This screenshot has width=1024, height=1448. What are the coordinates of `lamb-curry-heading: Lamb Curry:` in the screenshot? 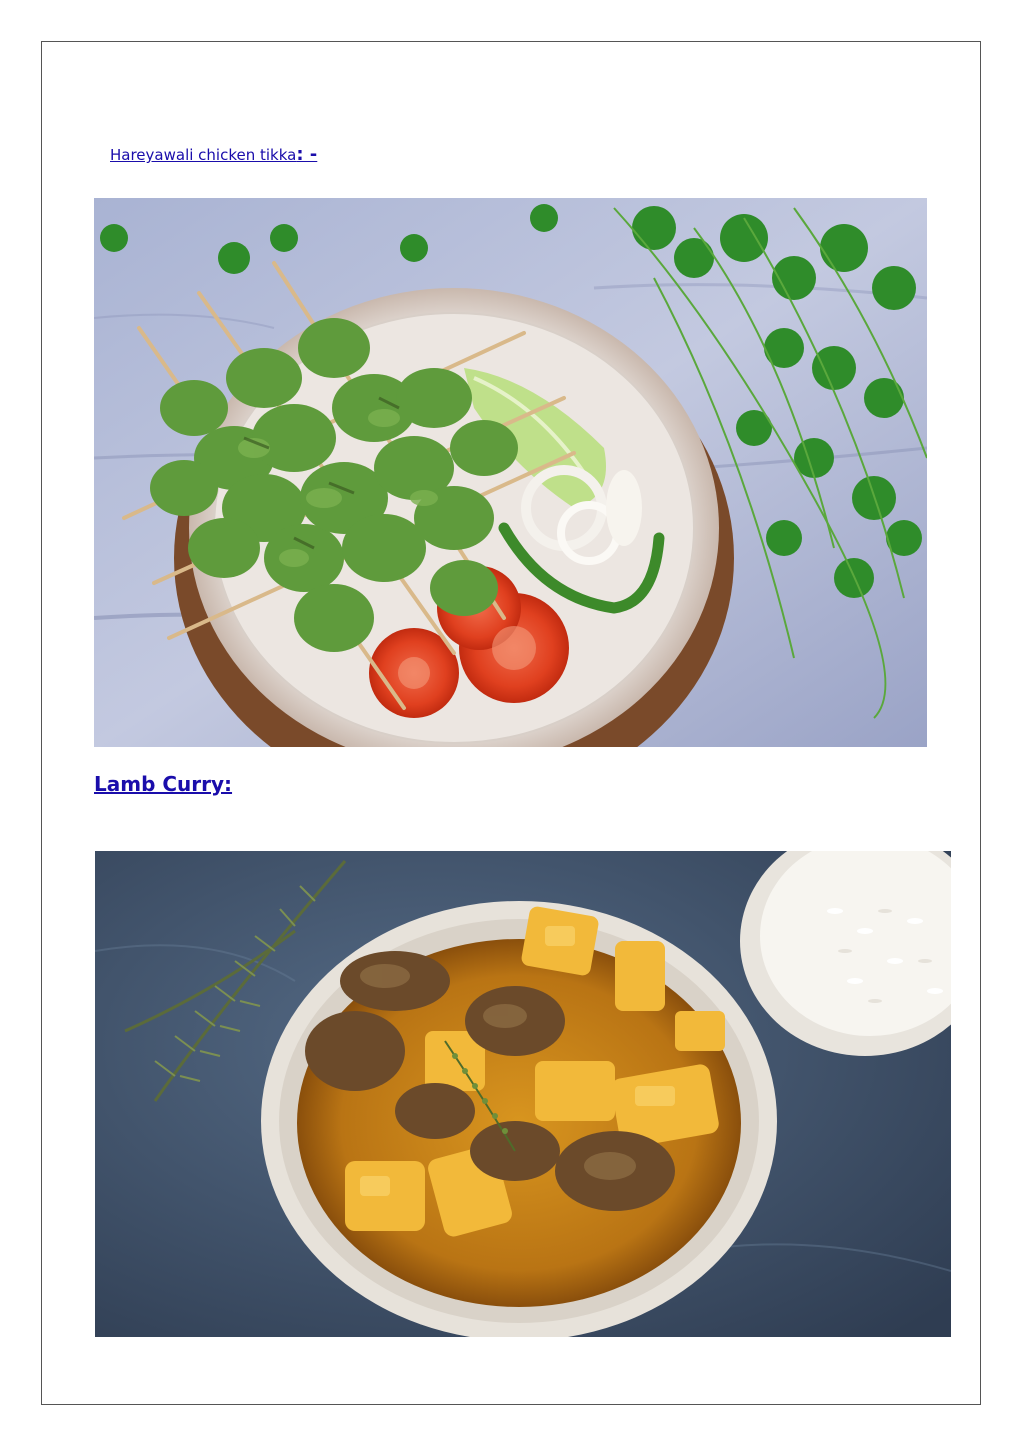 It's located at (163, 784).